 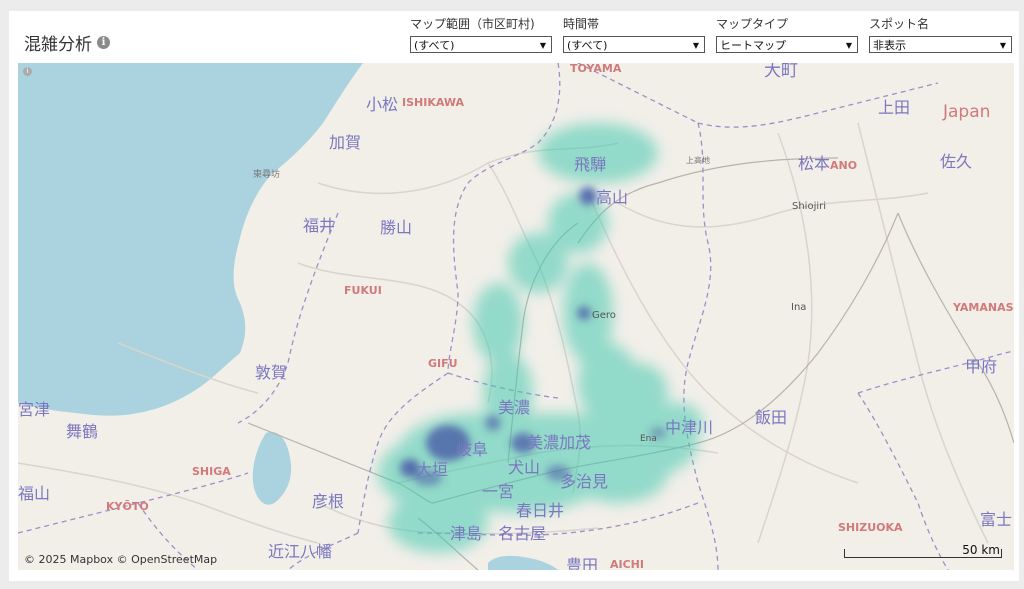 I want to click on label-hida: 飛騨, so click(x=590, y=164).